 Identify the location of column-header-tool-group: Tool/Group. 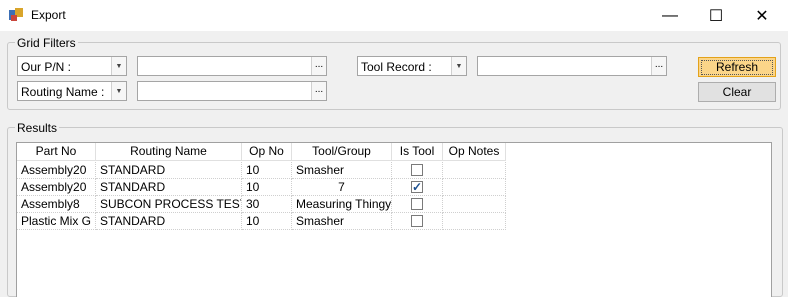
(342, 152).